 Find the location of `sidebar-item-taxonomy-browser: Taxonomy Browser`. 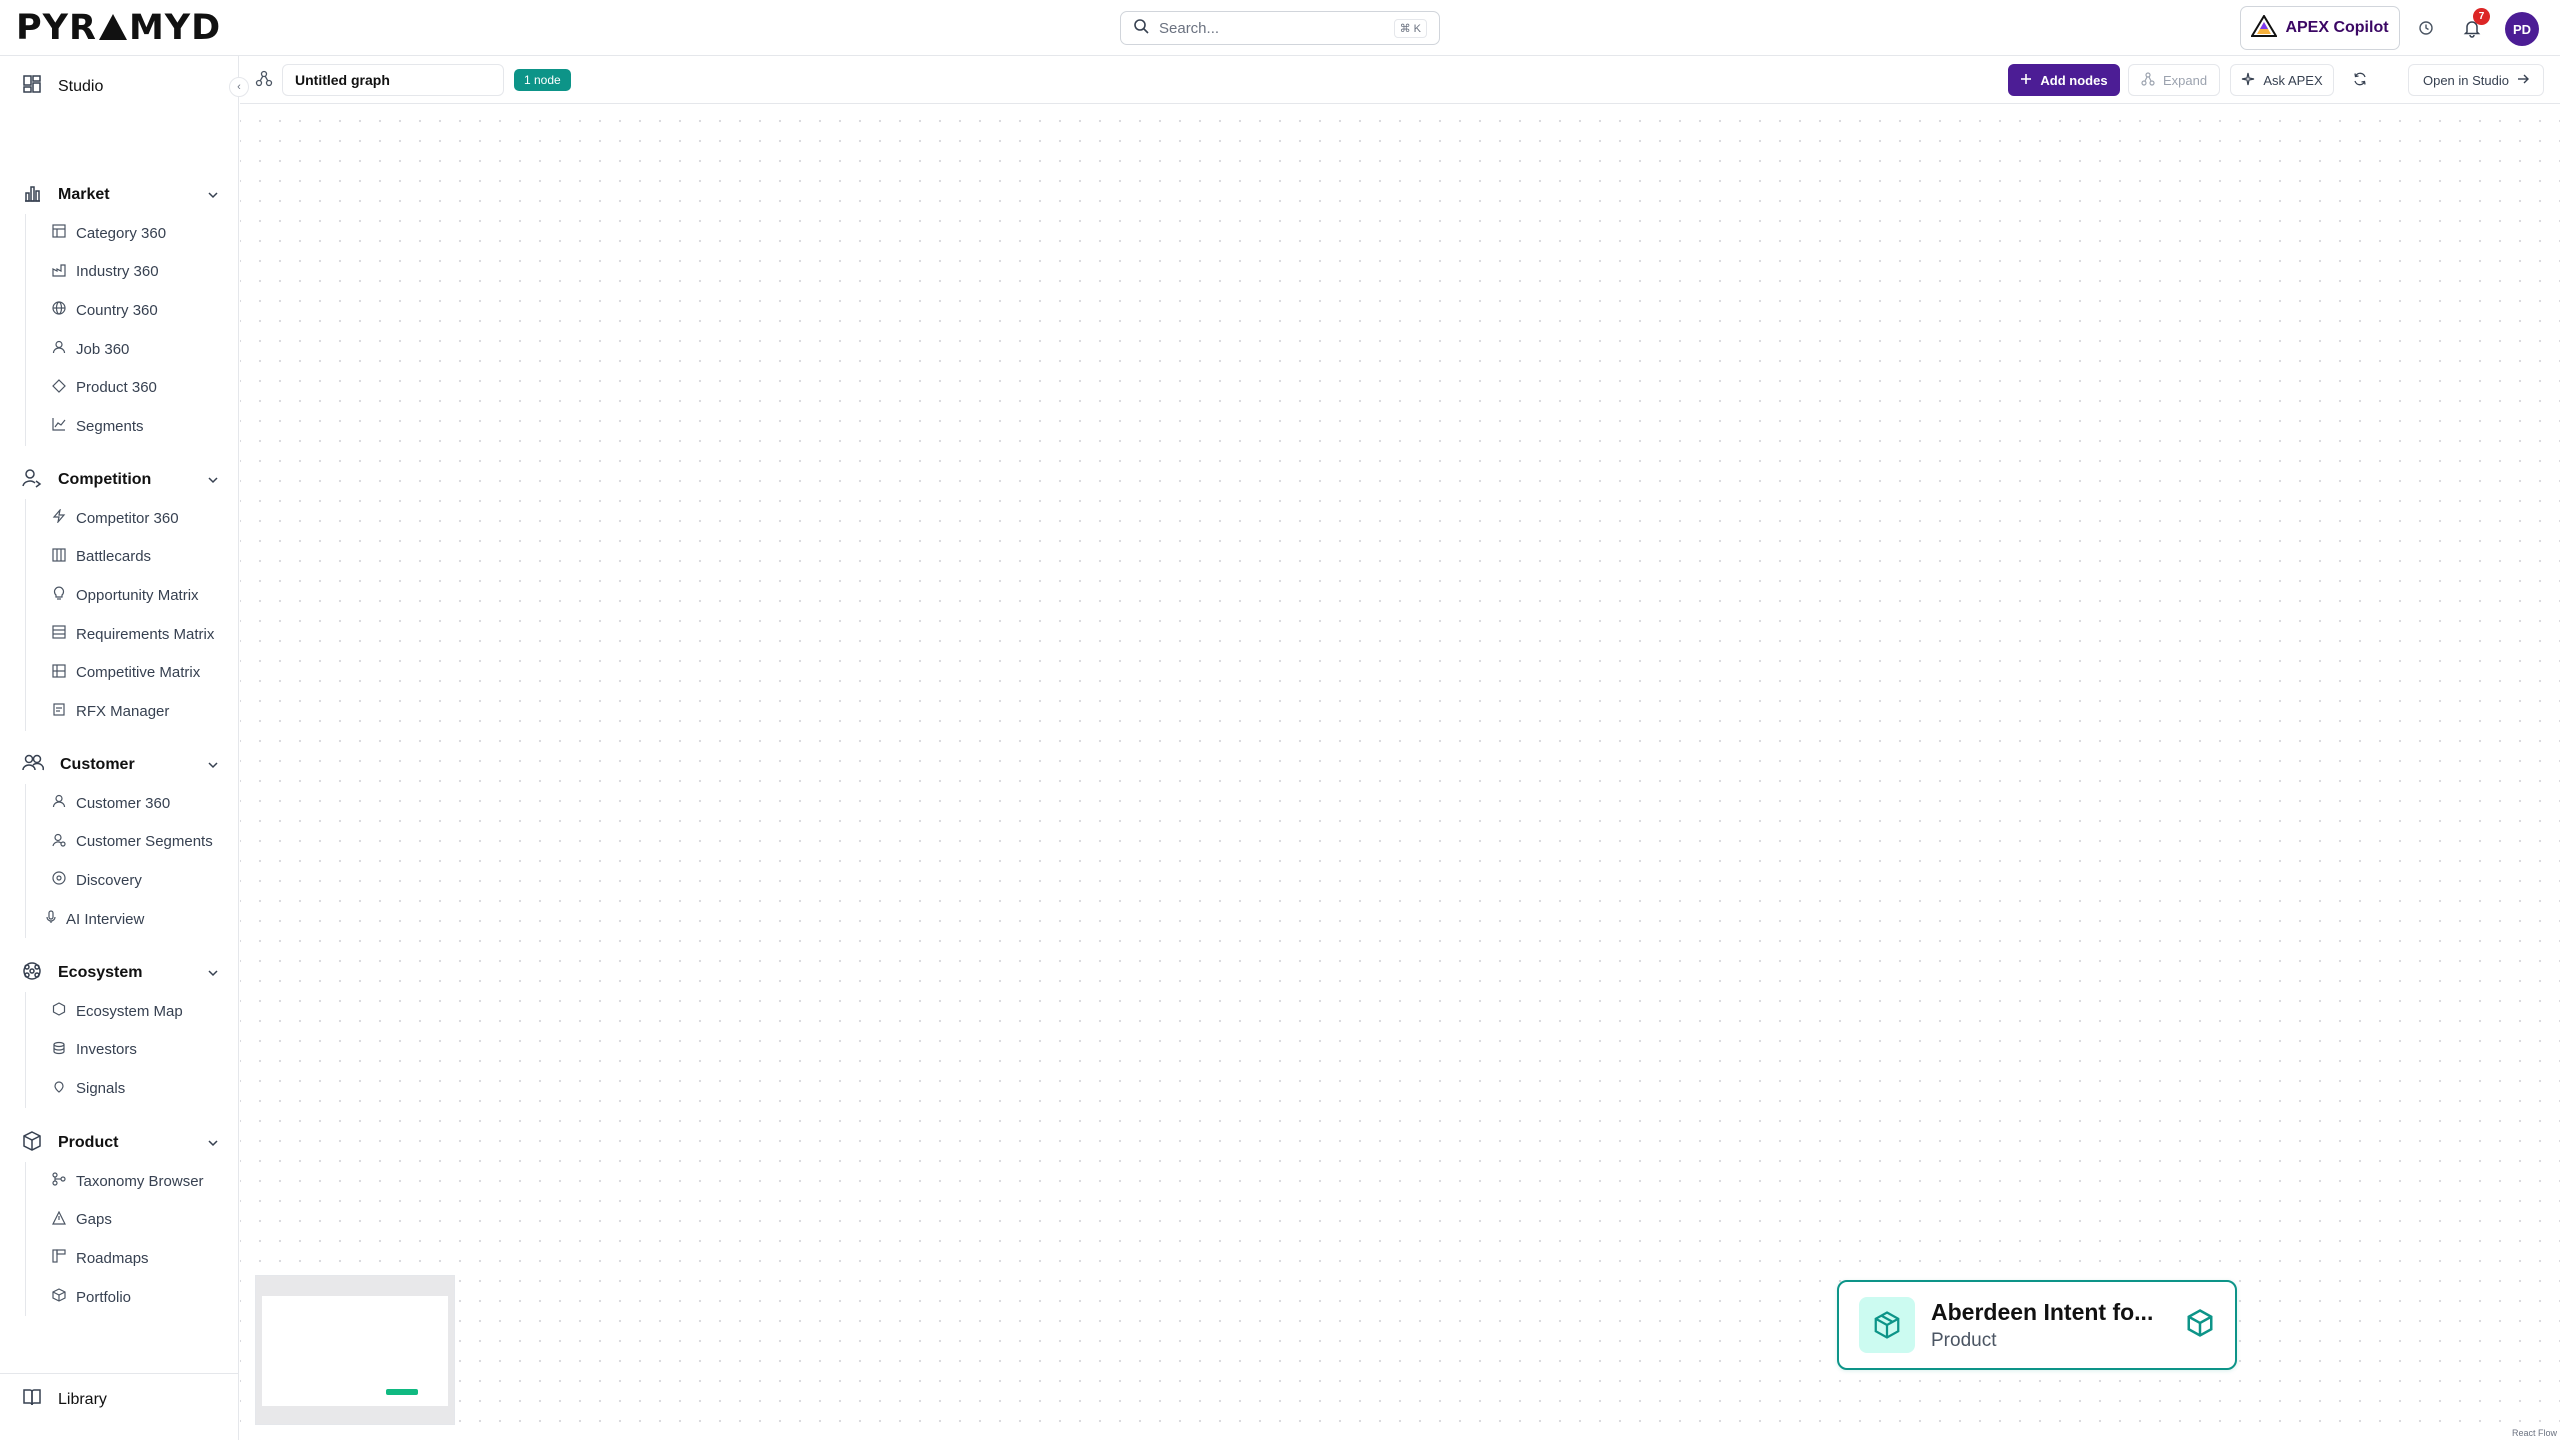

sidebar-item-taxonomy-browser: Taxonomy Browser is located at coordinates (132, 1181).